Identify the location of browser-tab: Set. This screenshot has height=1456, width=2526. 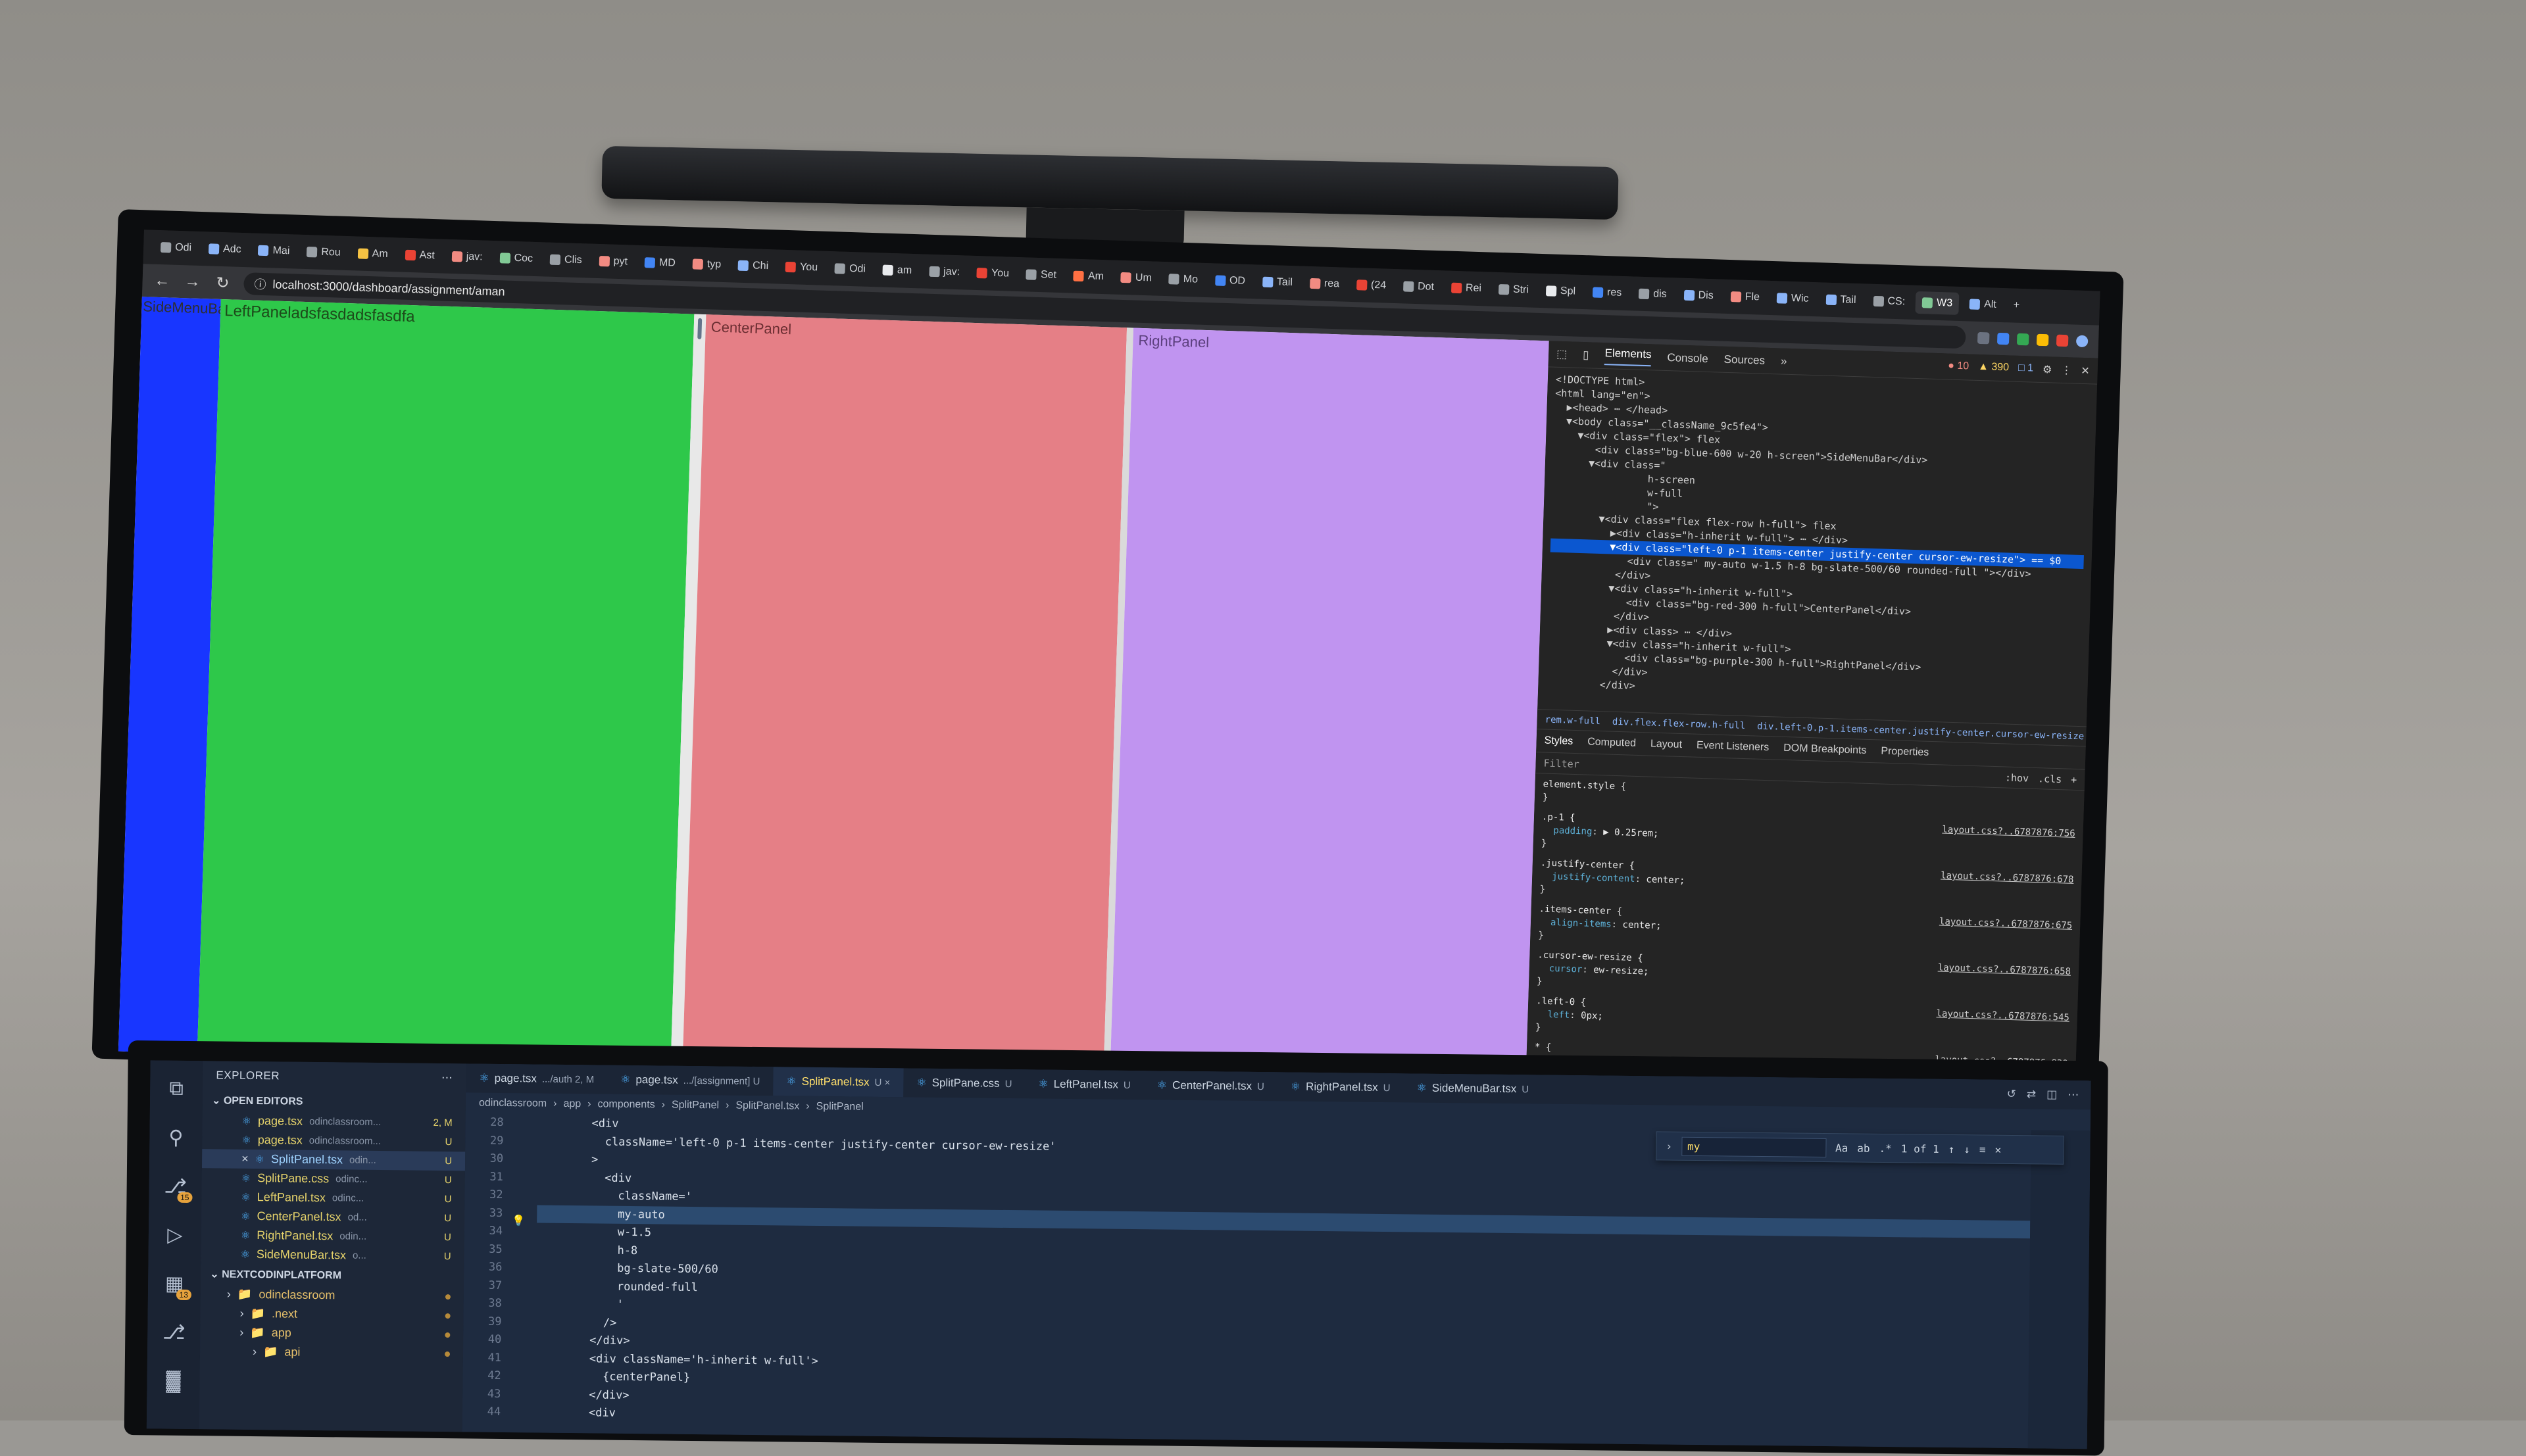
(1041, 275).